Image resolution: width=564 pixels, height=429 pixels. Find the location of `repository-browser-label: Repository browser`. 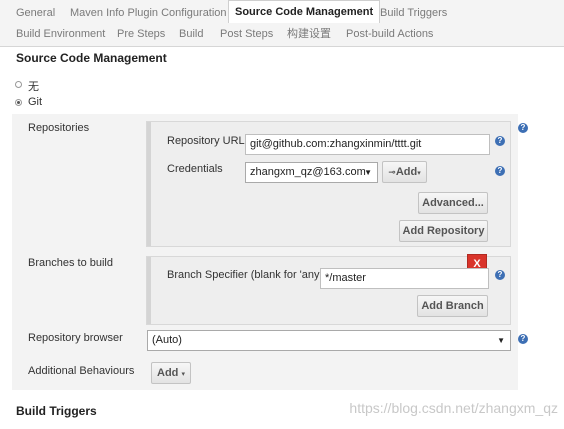

repository-browser-label: Repository browser is located at coordinates (75, 338).